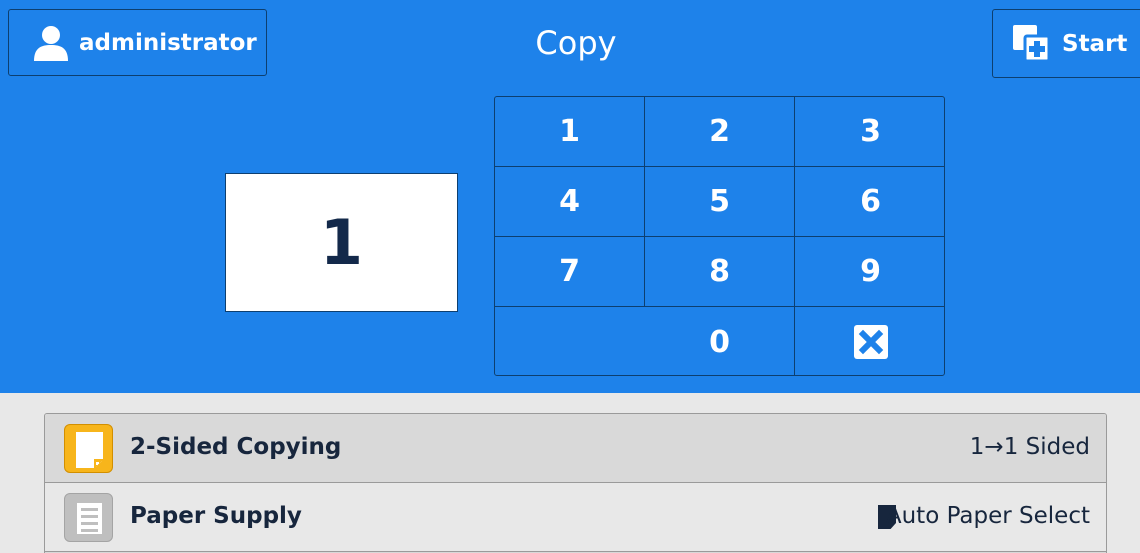 The height and width of the screenshot is (553, 1140). I want to click on keypad-key-8: 8, so click(720, 272).